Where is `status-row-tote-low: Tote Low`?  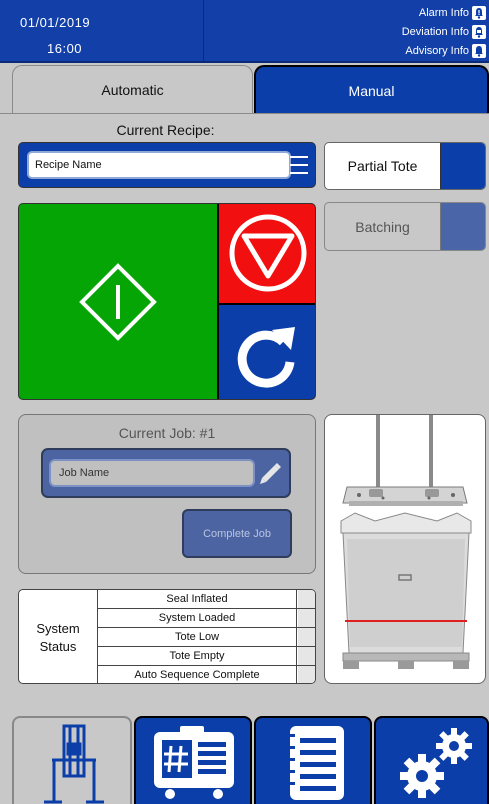
status-row-tote-low: Tote Low is located at coordinates (206, 637).